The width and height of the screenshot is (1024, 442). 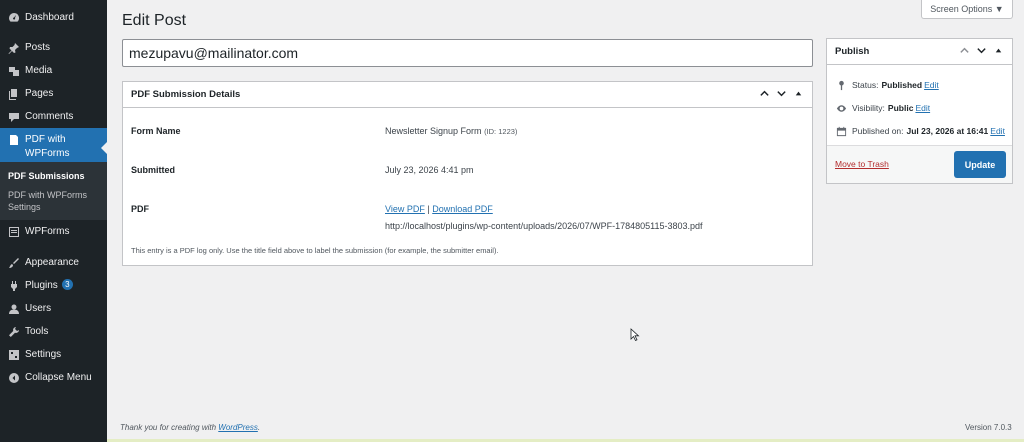 I want to click on comment-icon, so click(x=14, y=117).